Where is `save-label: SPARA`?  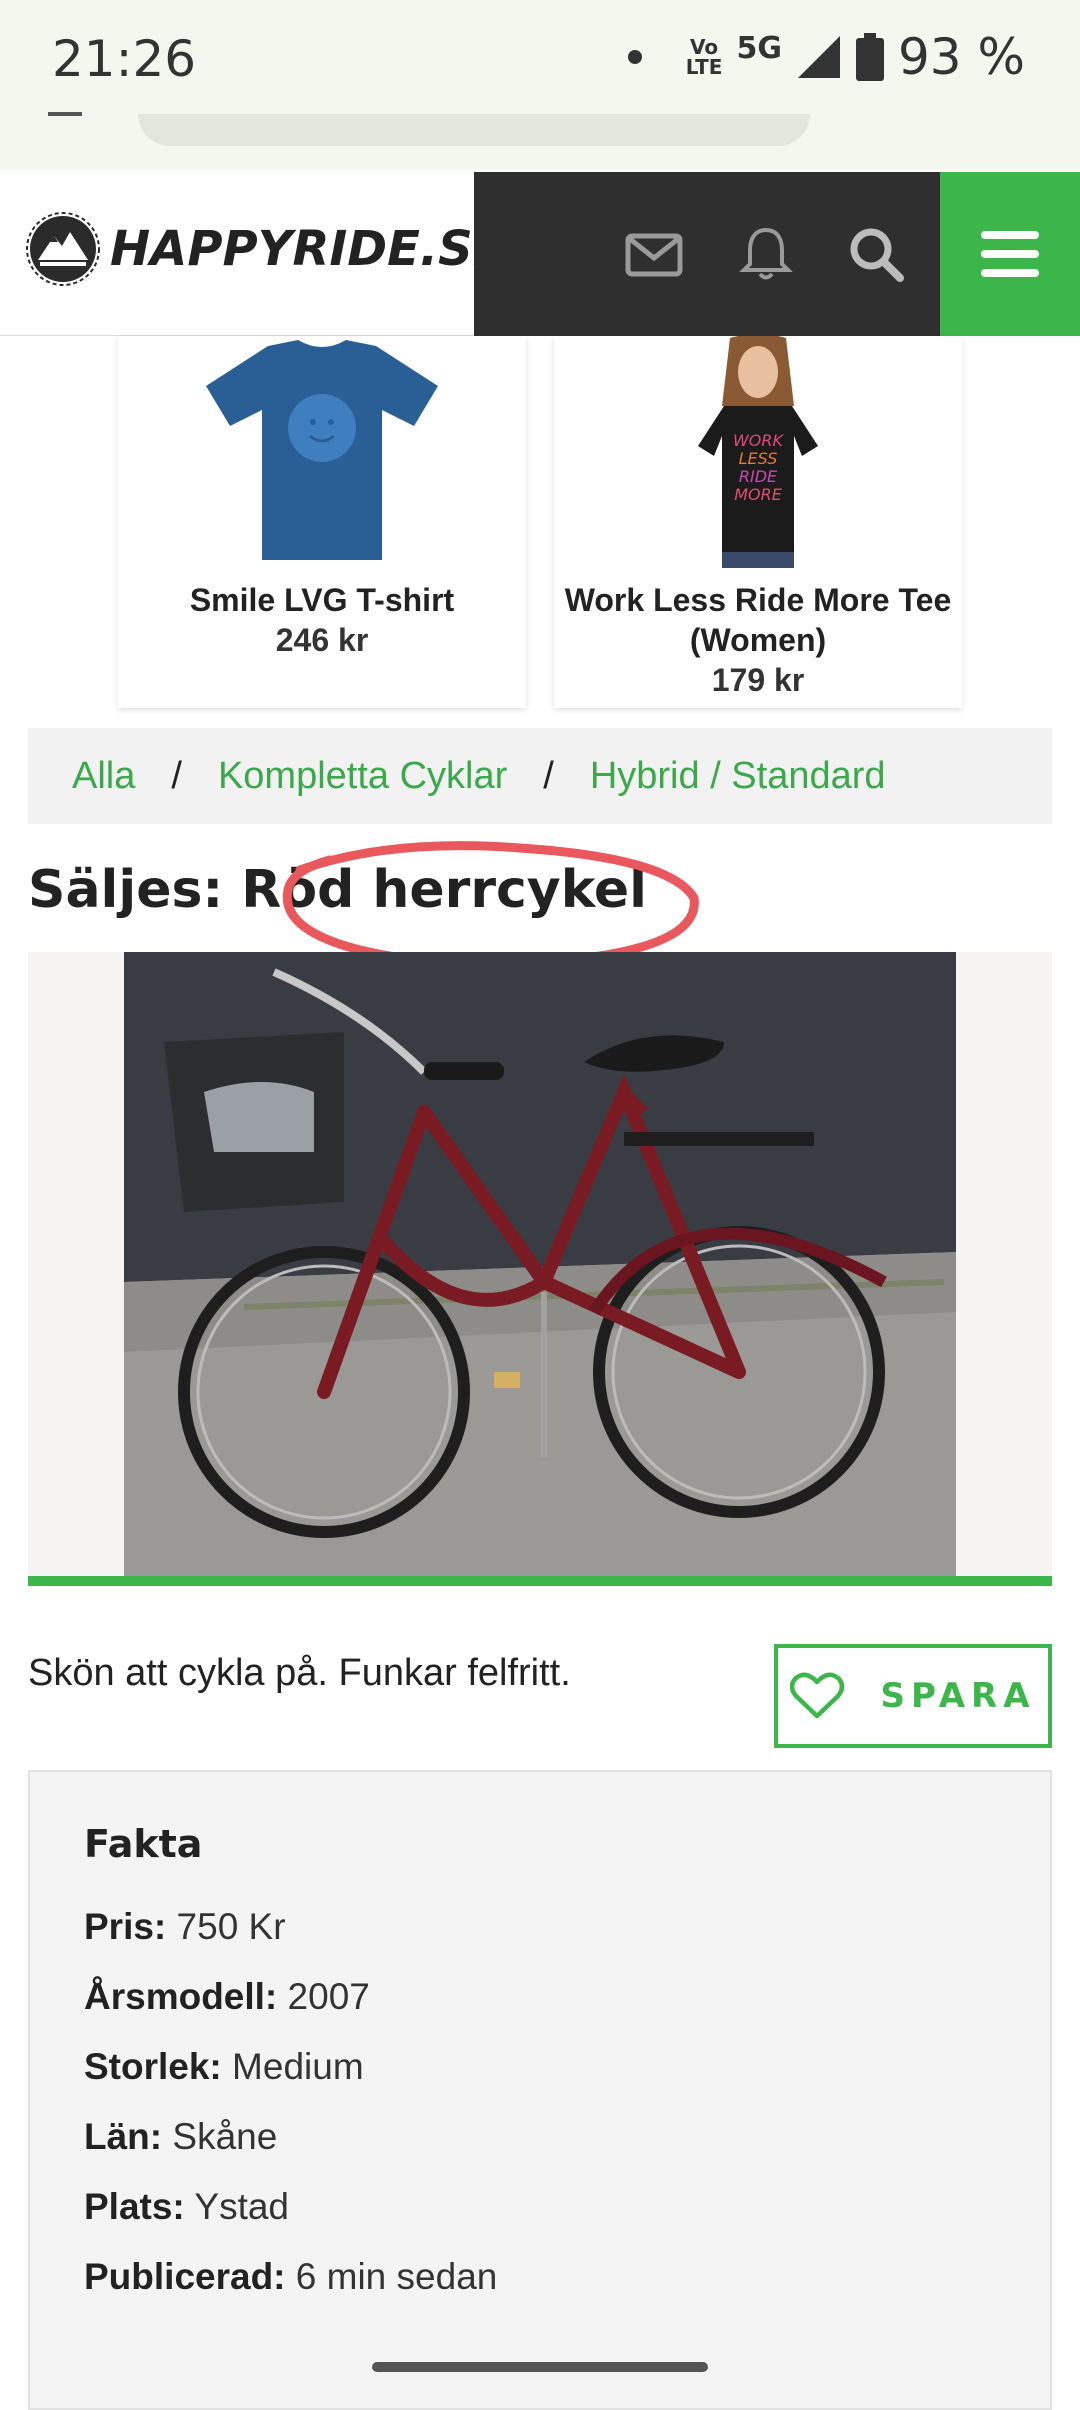
save-label: SPARA is located at coordinates (958, 1696).